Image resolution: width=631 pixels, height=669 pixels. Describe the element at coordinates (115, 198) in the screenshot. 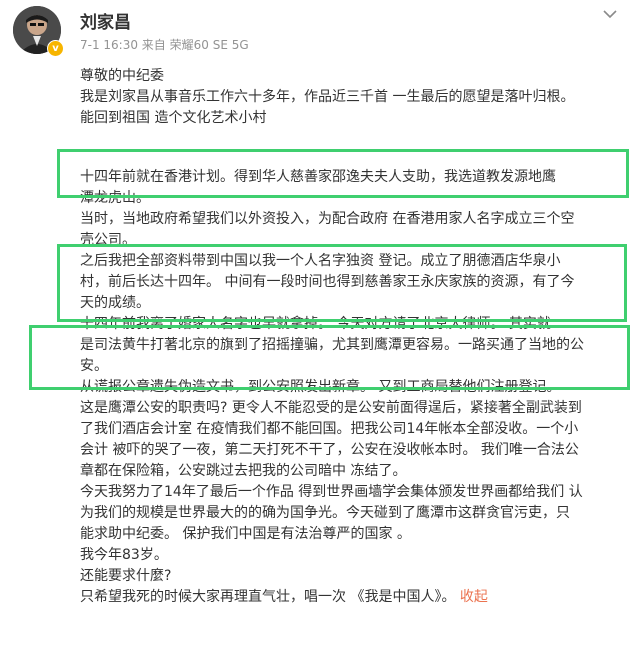

I see `post-line: 潭龙虎山。` at that location.